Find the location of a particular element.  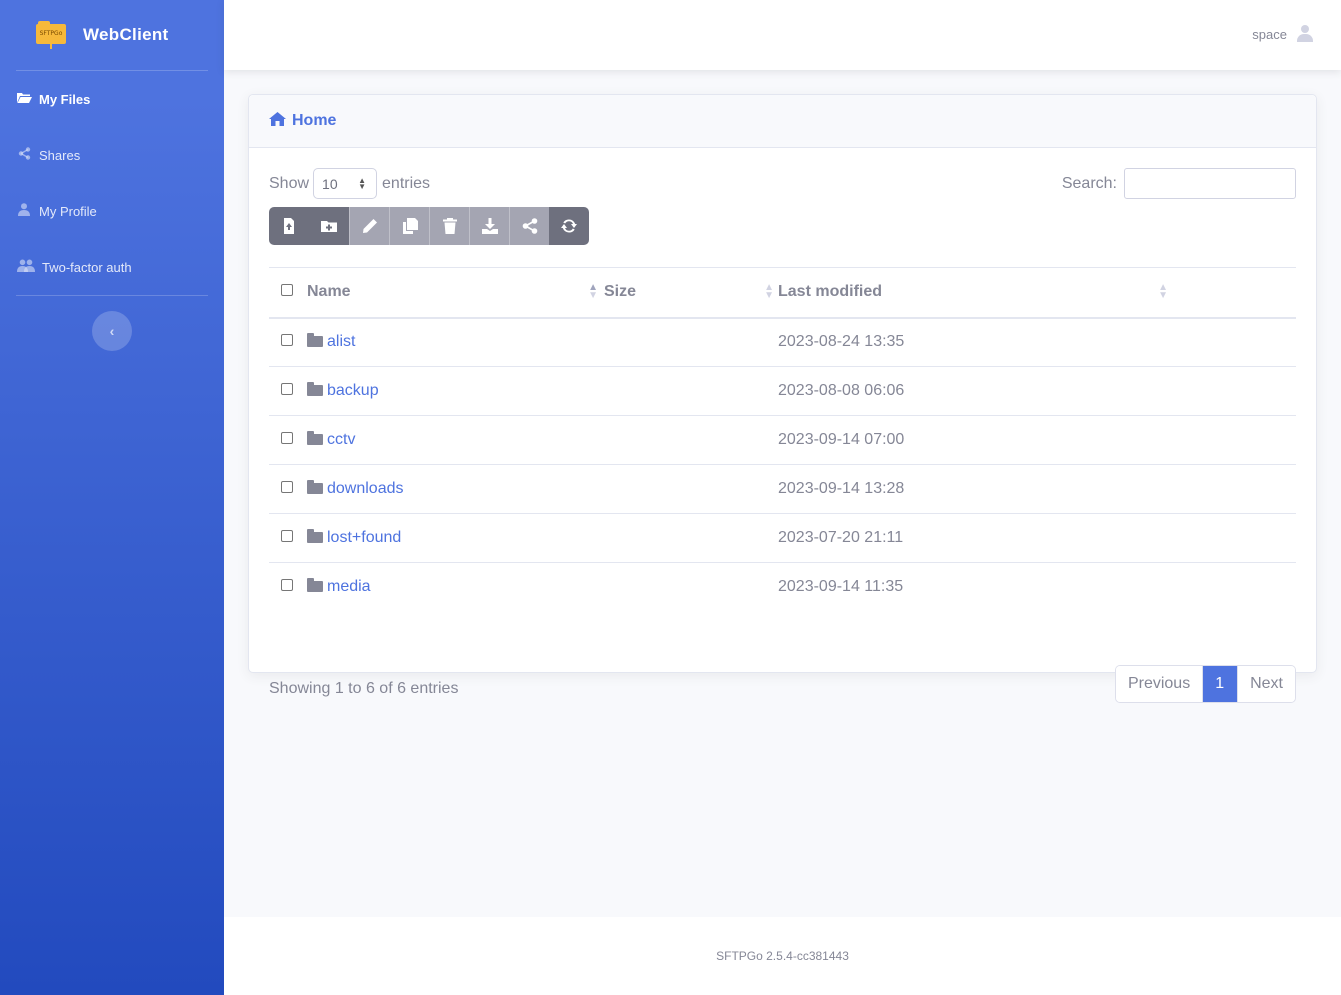

file-modified: 2023-08-08 06:06 is located at coordinates (1037, 391).